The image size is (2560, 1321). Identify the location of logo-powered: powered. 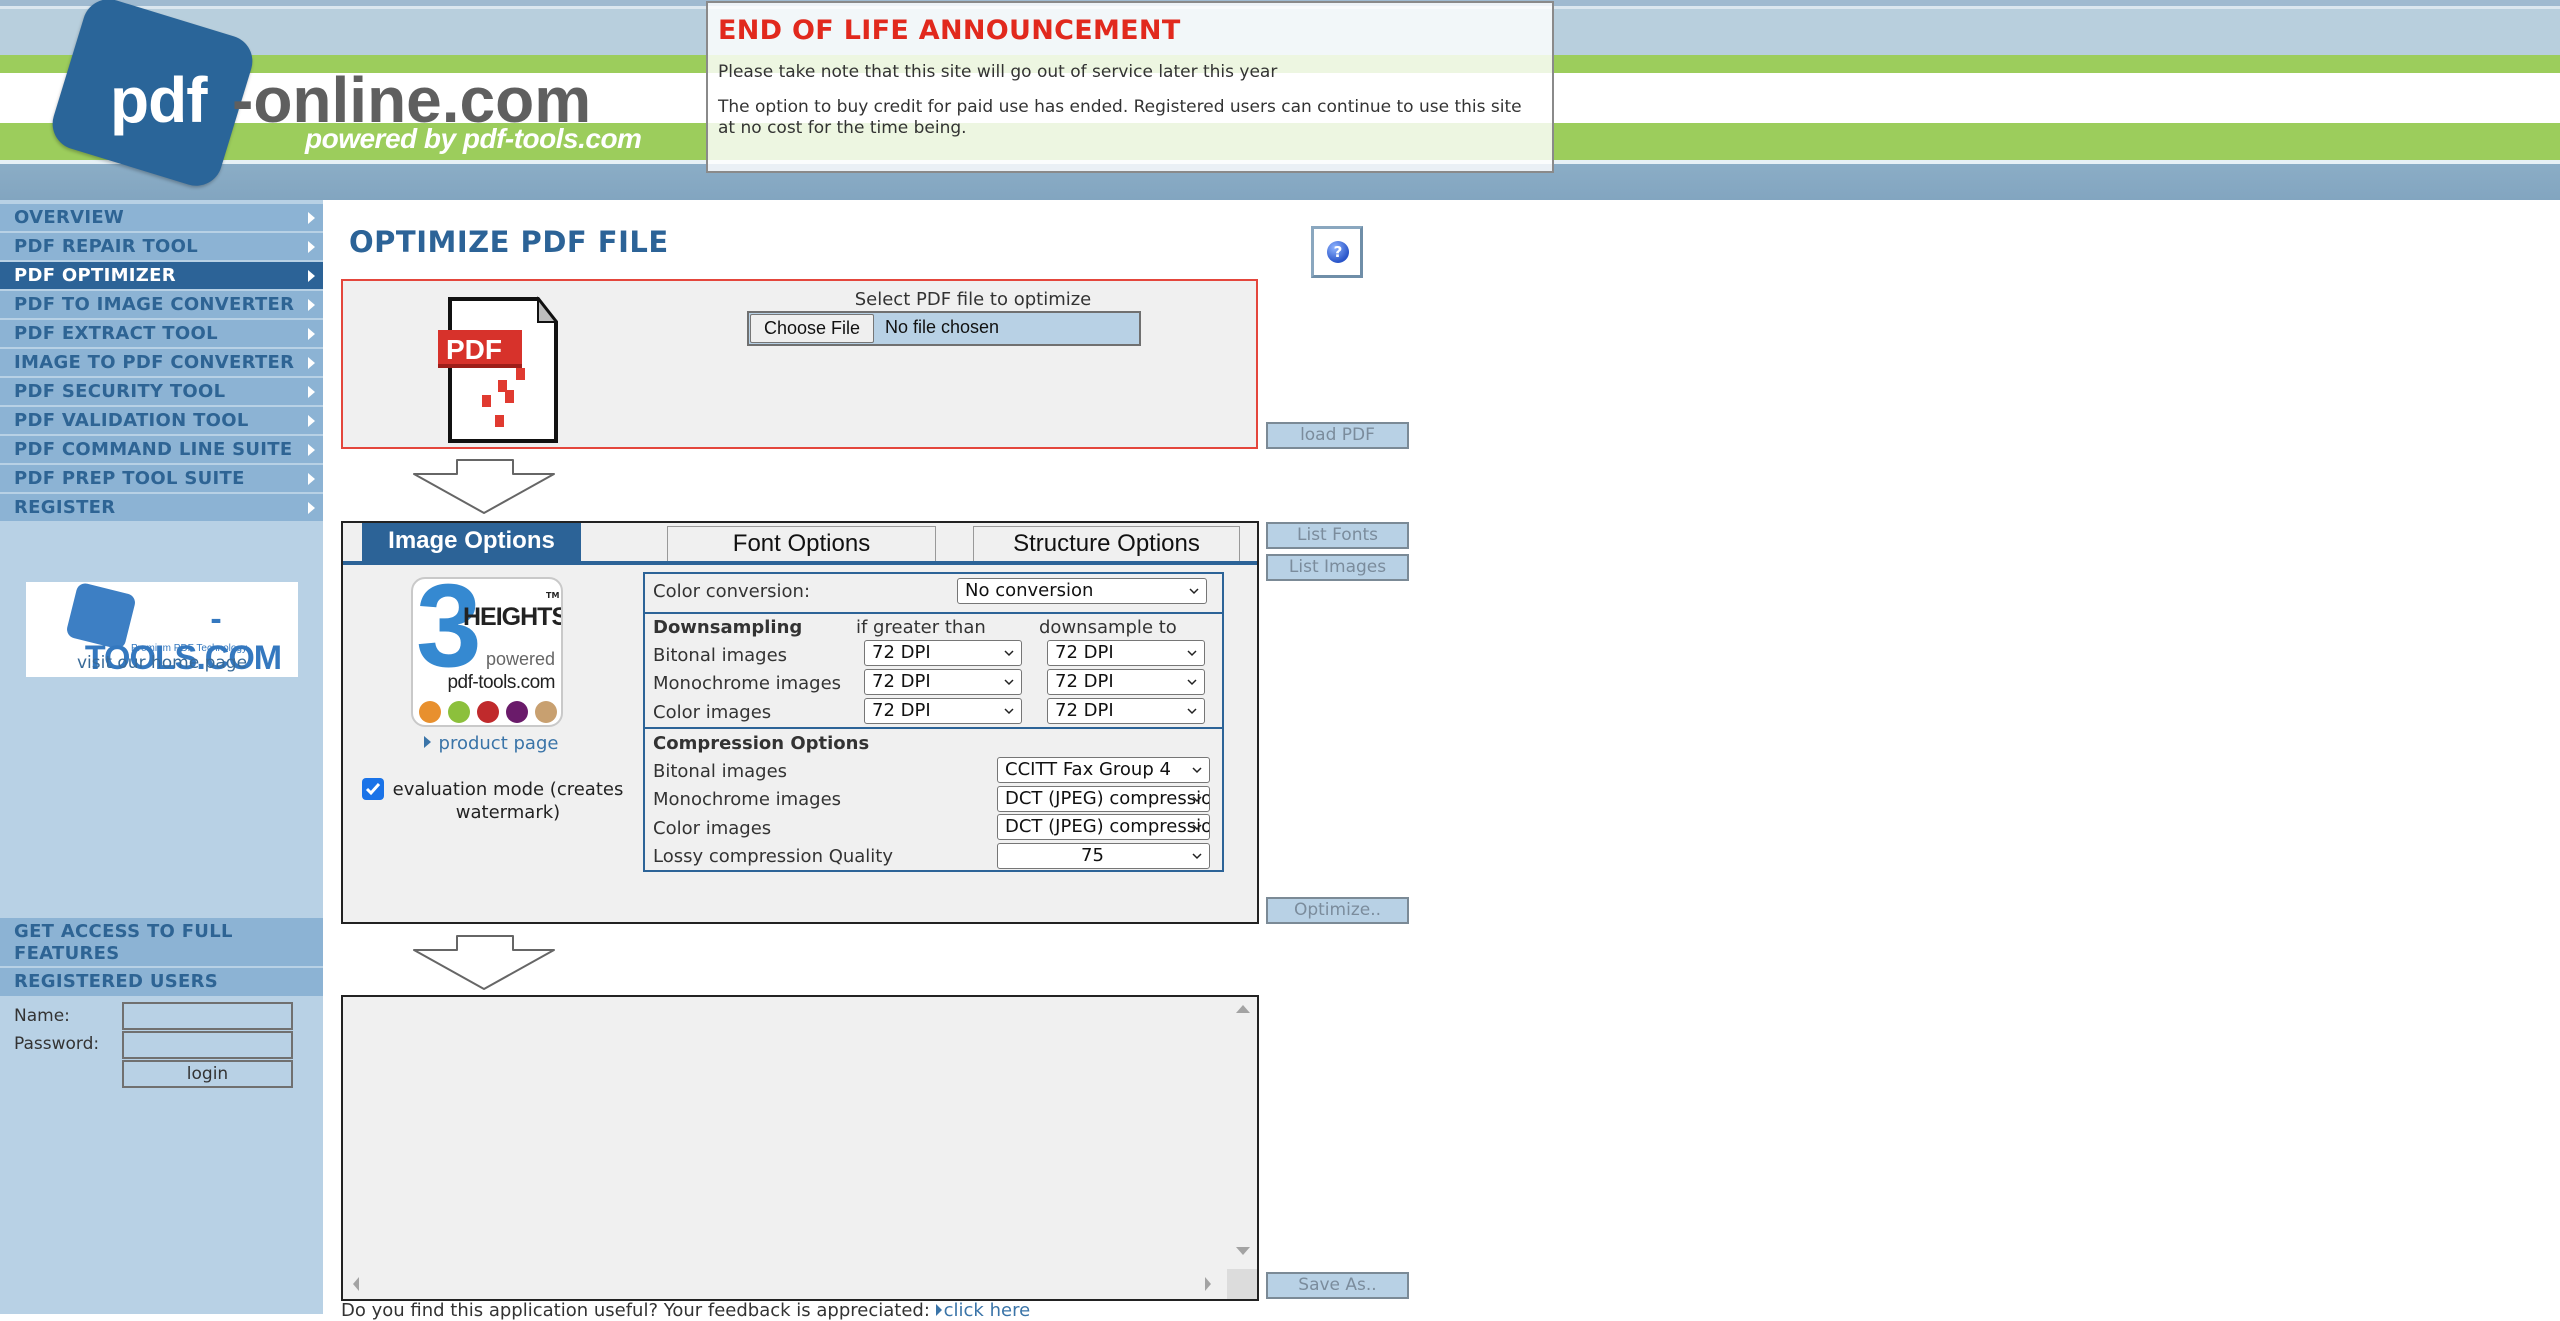
(520, 659).